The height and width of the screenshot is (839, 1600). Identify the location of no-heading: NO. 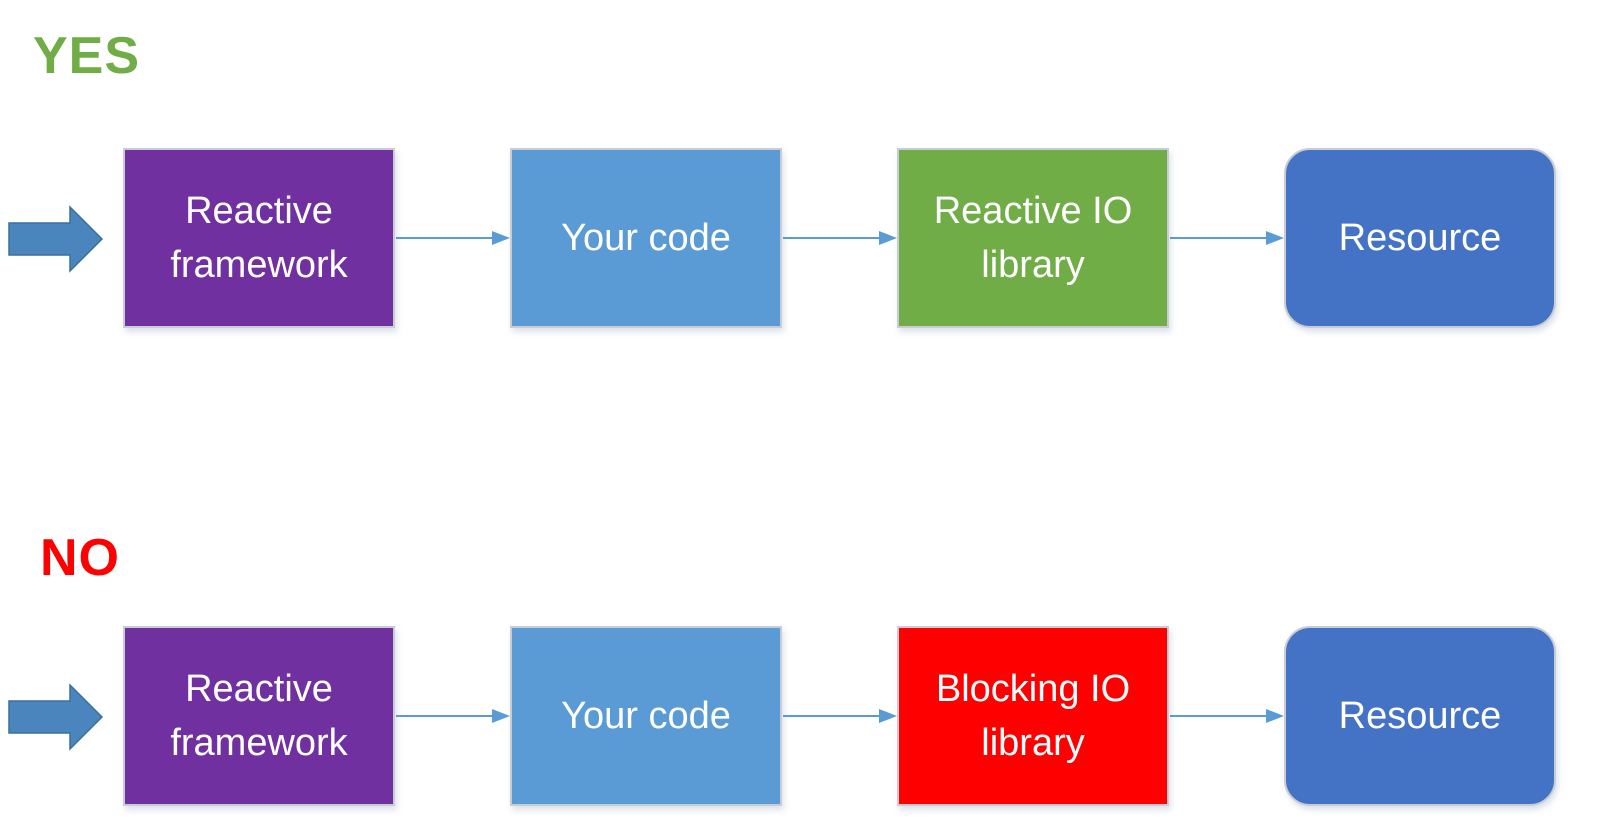
(80, 558).